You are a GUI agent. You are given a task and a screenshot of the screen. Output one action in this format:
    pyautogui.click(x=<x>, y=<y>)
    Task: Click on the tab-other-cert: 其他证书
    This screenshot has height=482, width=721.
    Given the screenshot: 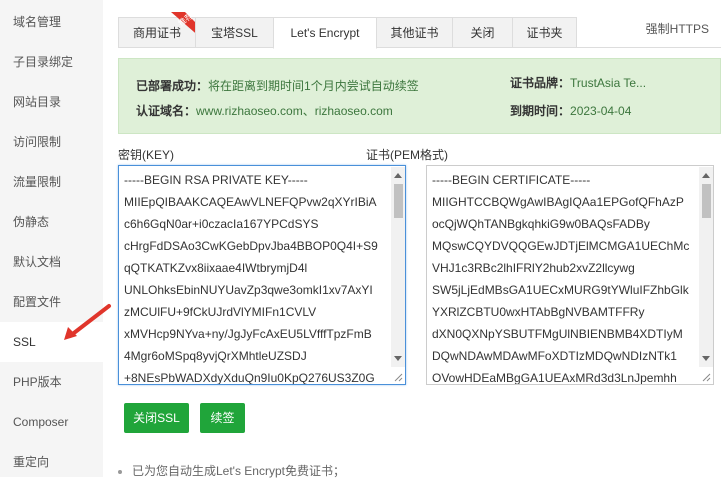 What is the action you would take?
    pyautogui.click(x=414, y=32)
    